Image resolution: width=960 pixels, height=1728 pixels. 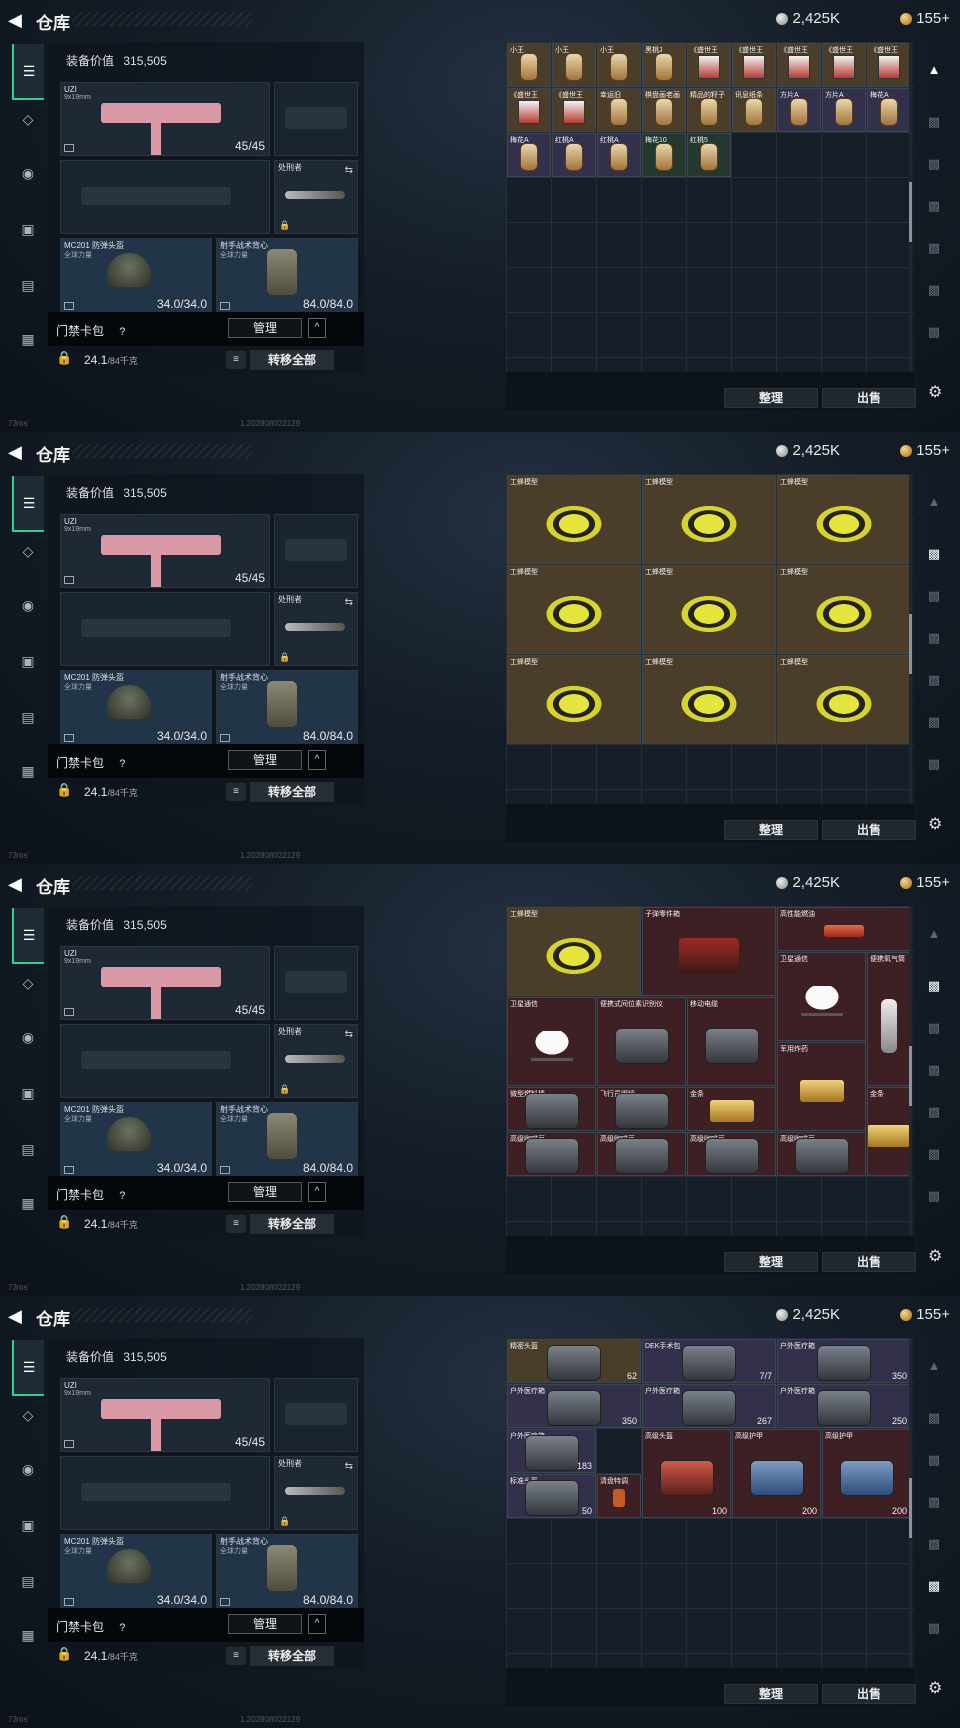 What do you see at coordinates (316, 1493) in the screenshot?
I see `melee-slot: 处刑者 ⇆ 🔒` at bounding box center [316, 1493].